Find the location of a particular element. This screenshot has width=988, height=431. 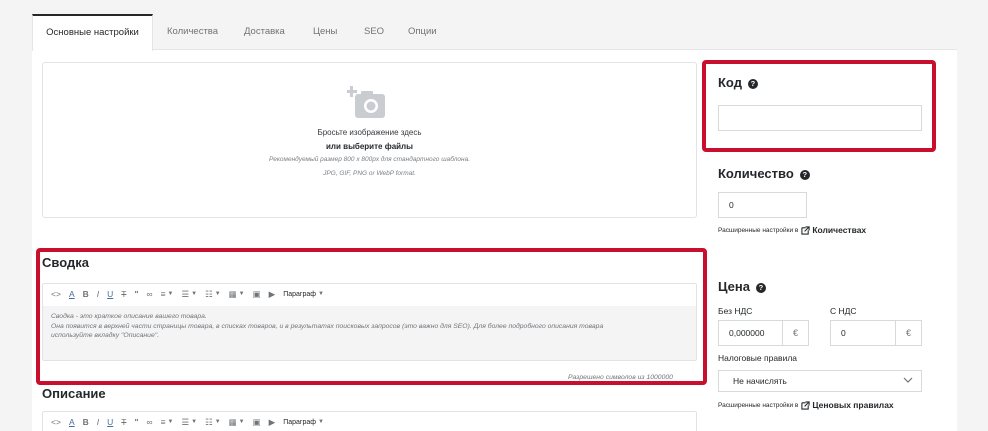

tab-options: Опции is located at coordinates (422, 32).